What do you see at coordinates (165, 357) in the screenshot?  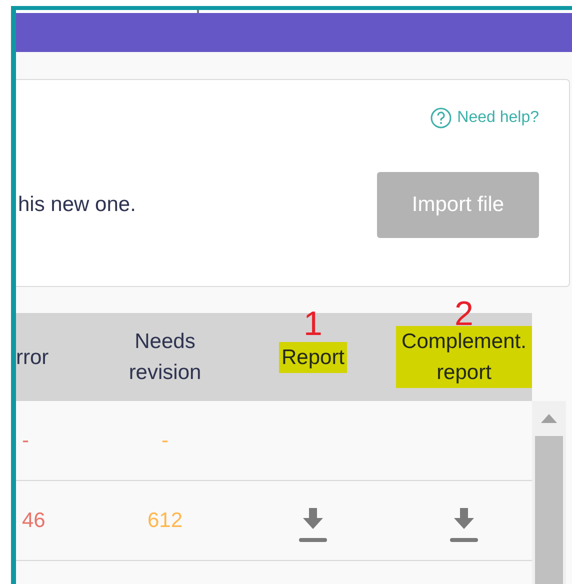 I see `column-header: Needs revision` at bounding box center [165, 357].